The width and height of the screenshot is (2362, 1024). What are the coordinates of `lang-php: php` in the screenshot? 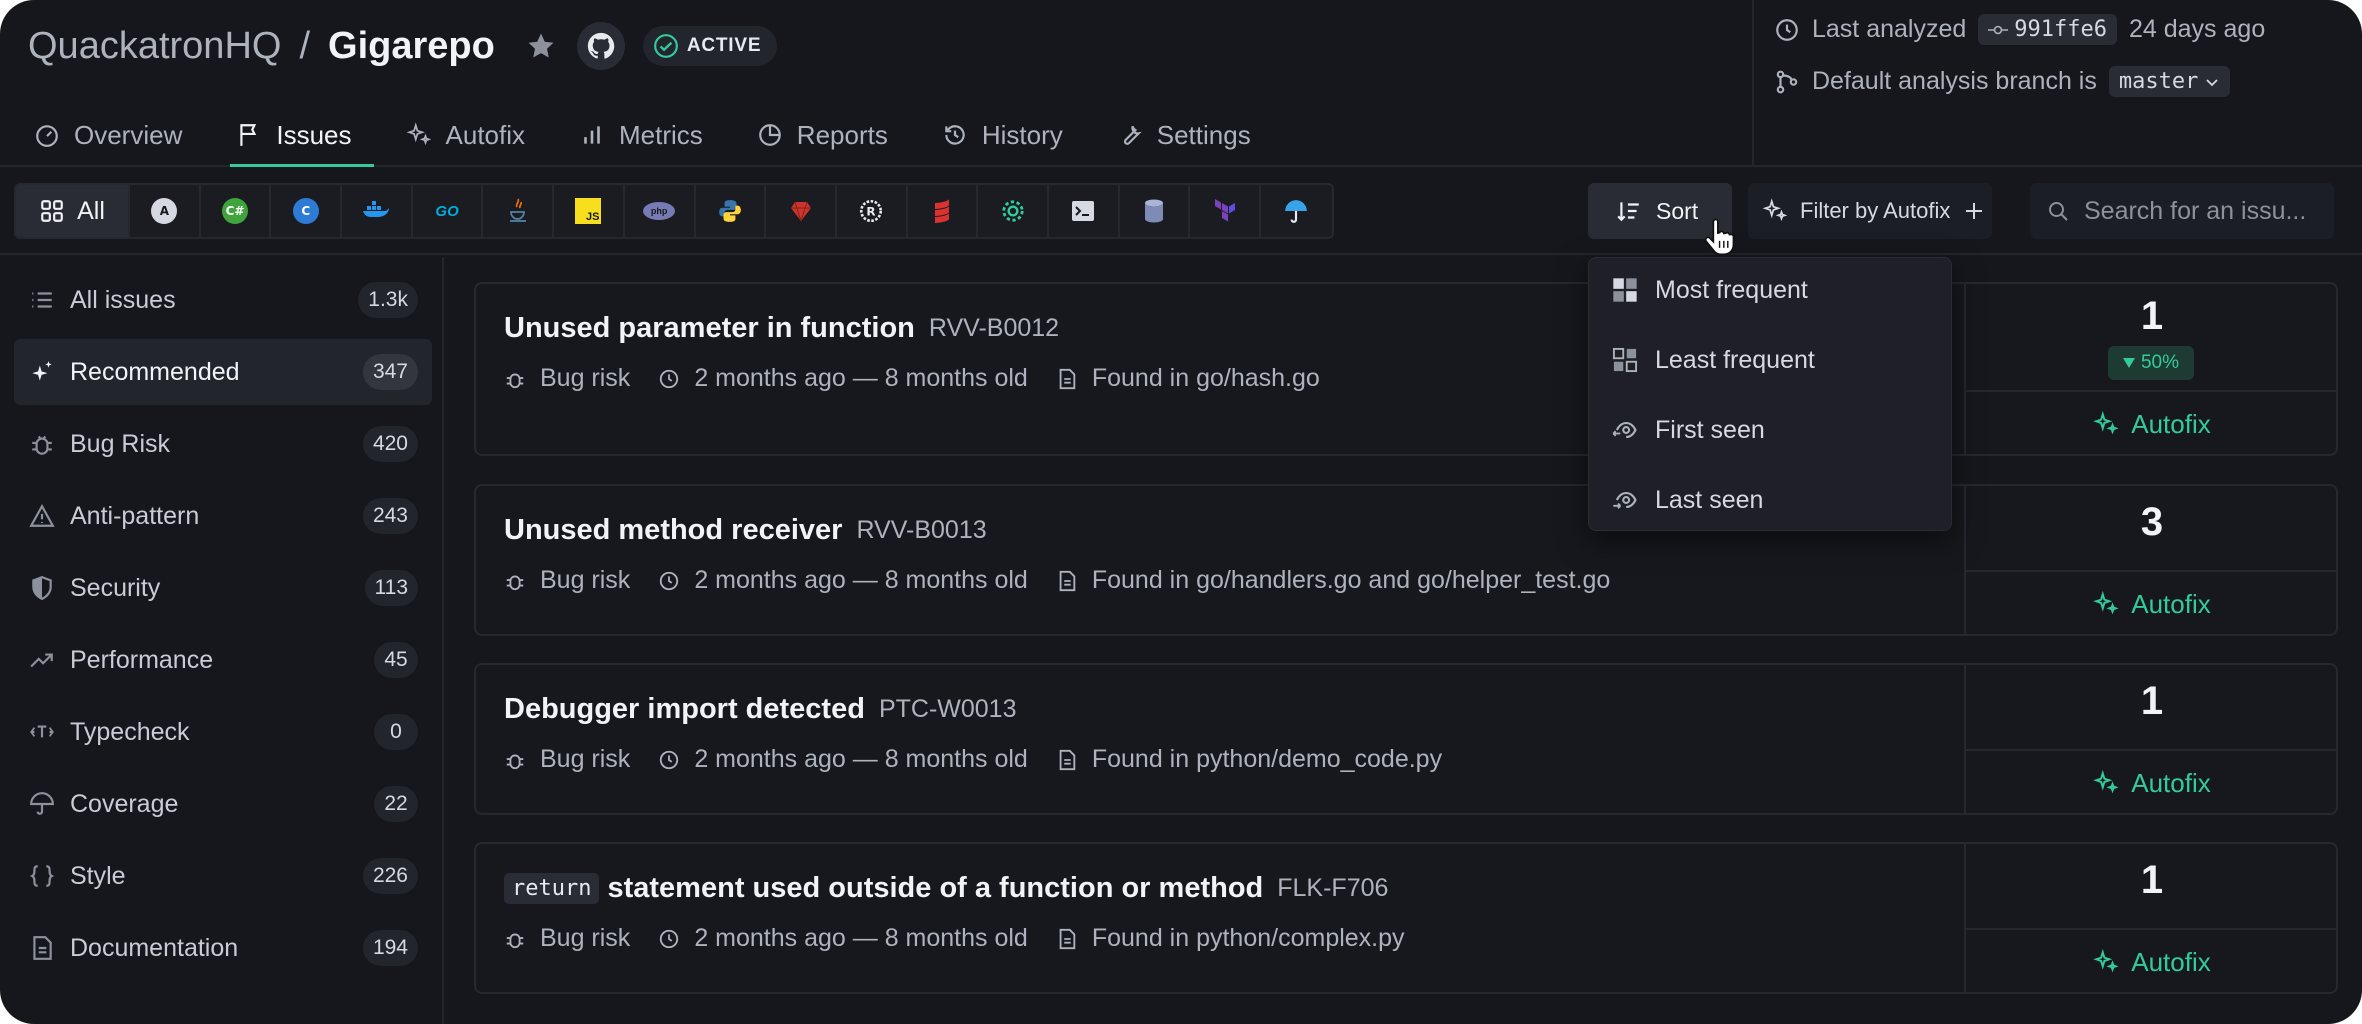 It's located at (660, 211).